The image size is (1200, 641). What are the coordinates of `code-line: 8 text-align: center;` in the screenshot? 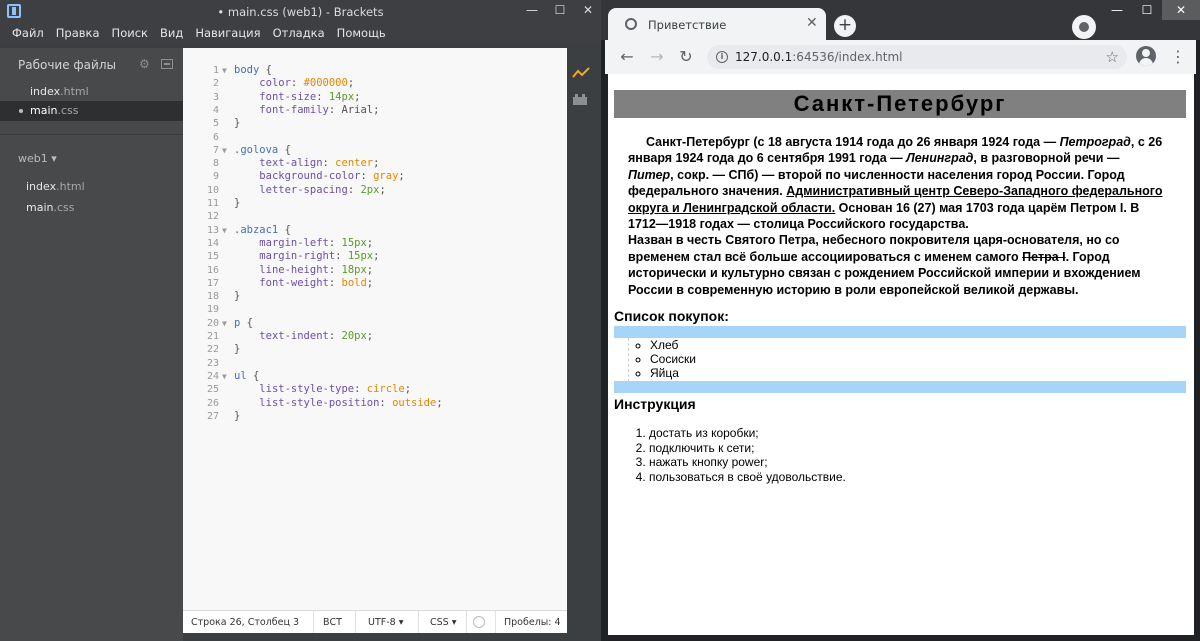 It's located at (375, 163).